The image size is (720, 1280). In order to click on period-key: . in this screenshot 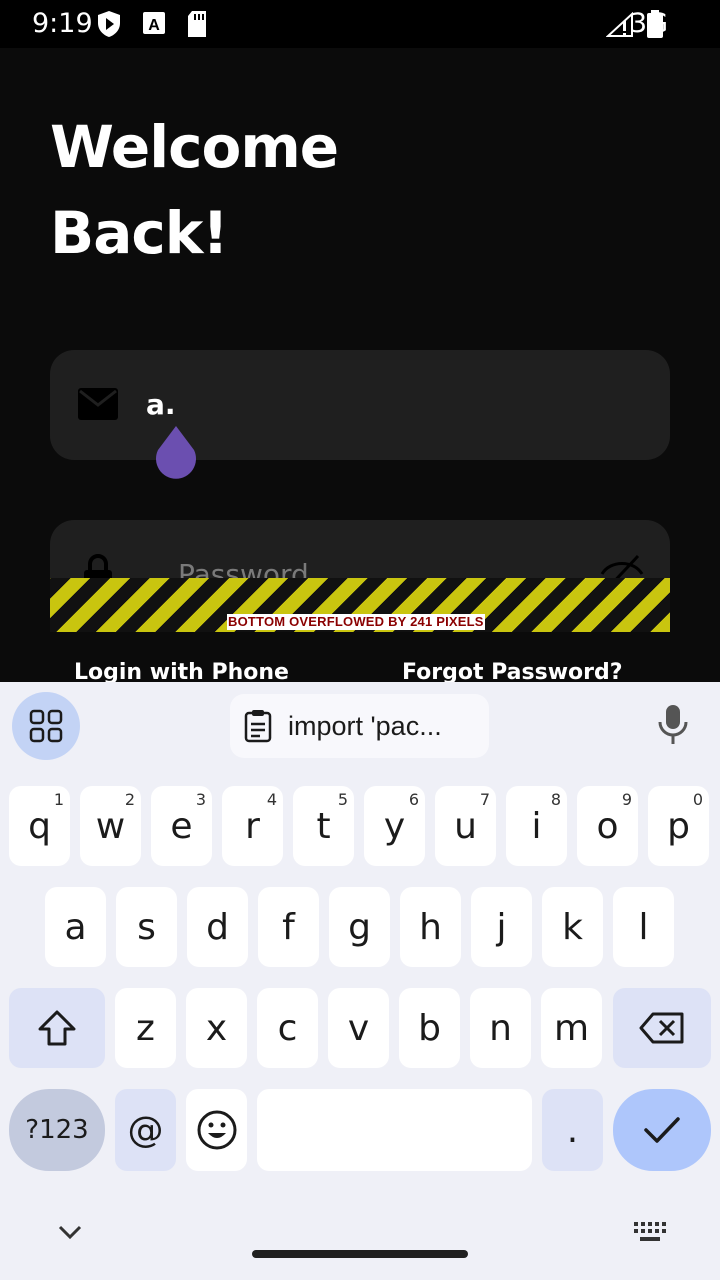, I will do `click(572, 1130)`.